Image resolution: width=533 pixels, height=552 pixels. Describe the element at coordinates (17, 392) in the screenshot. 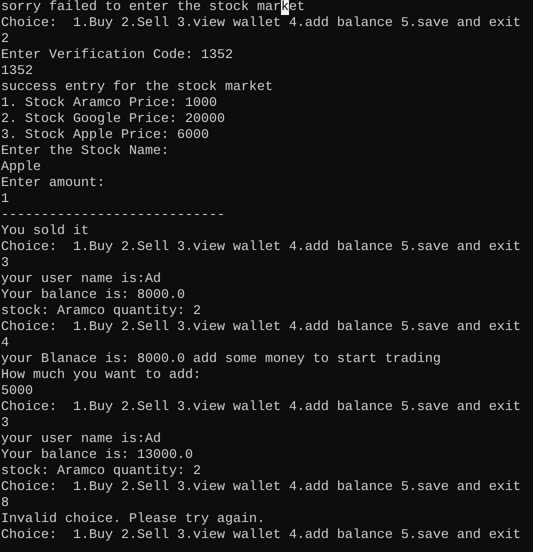

I see `console-line: 5000` at that location.